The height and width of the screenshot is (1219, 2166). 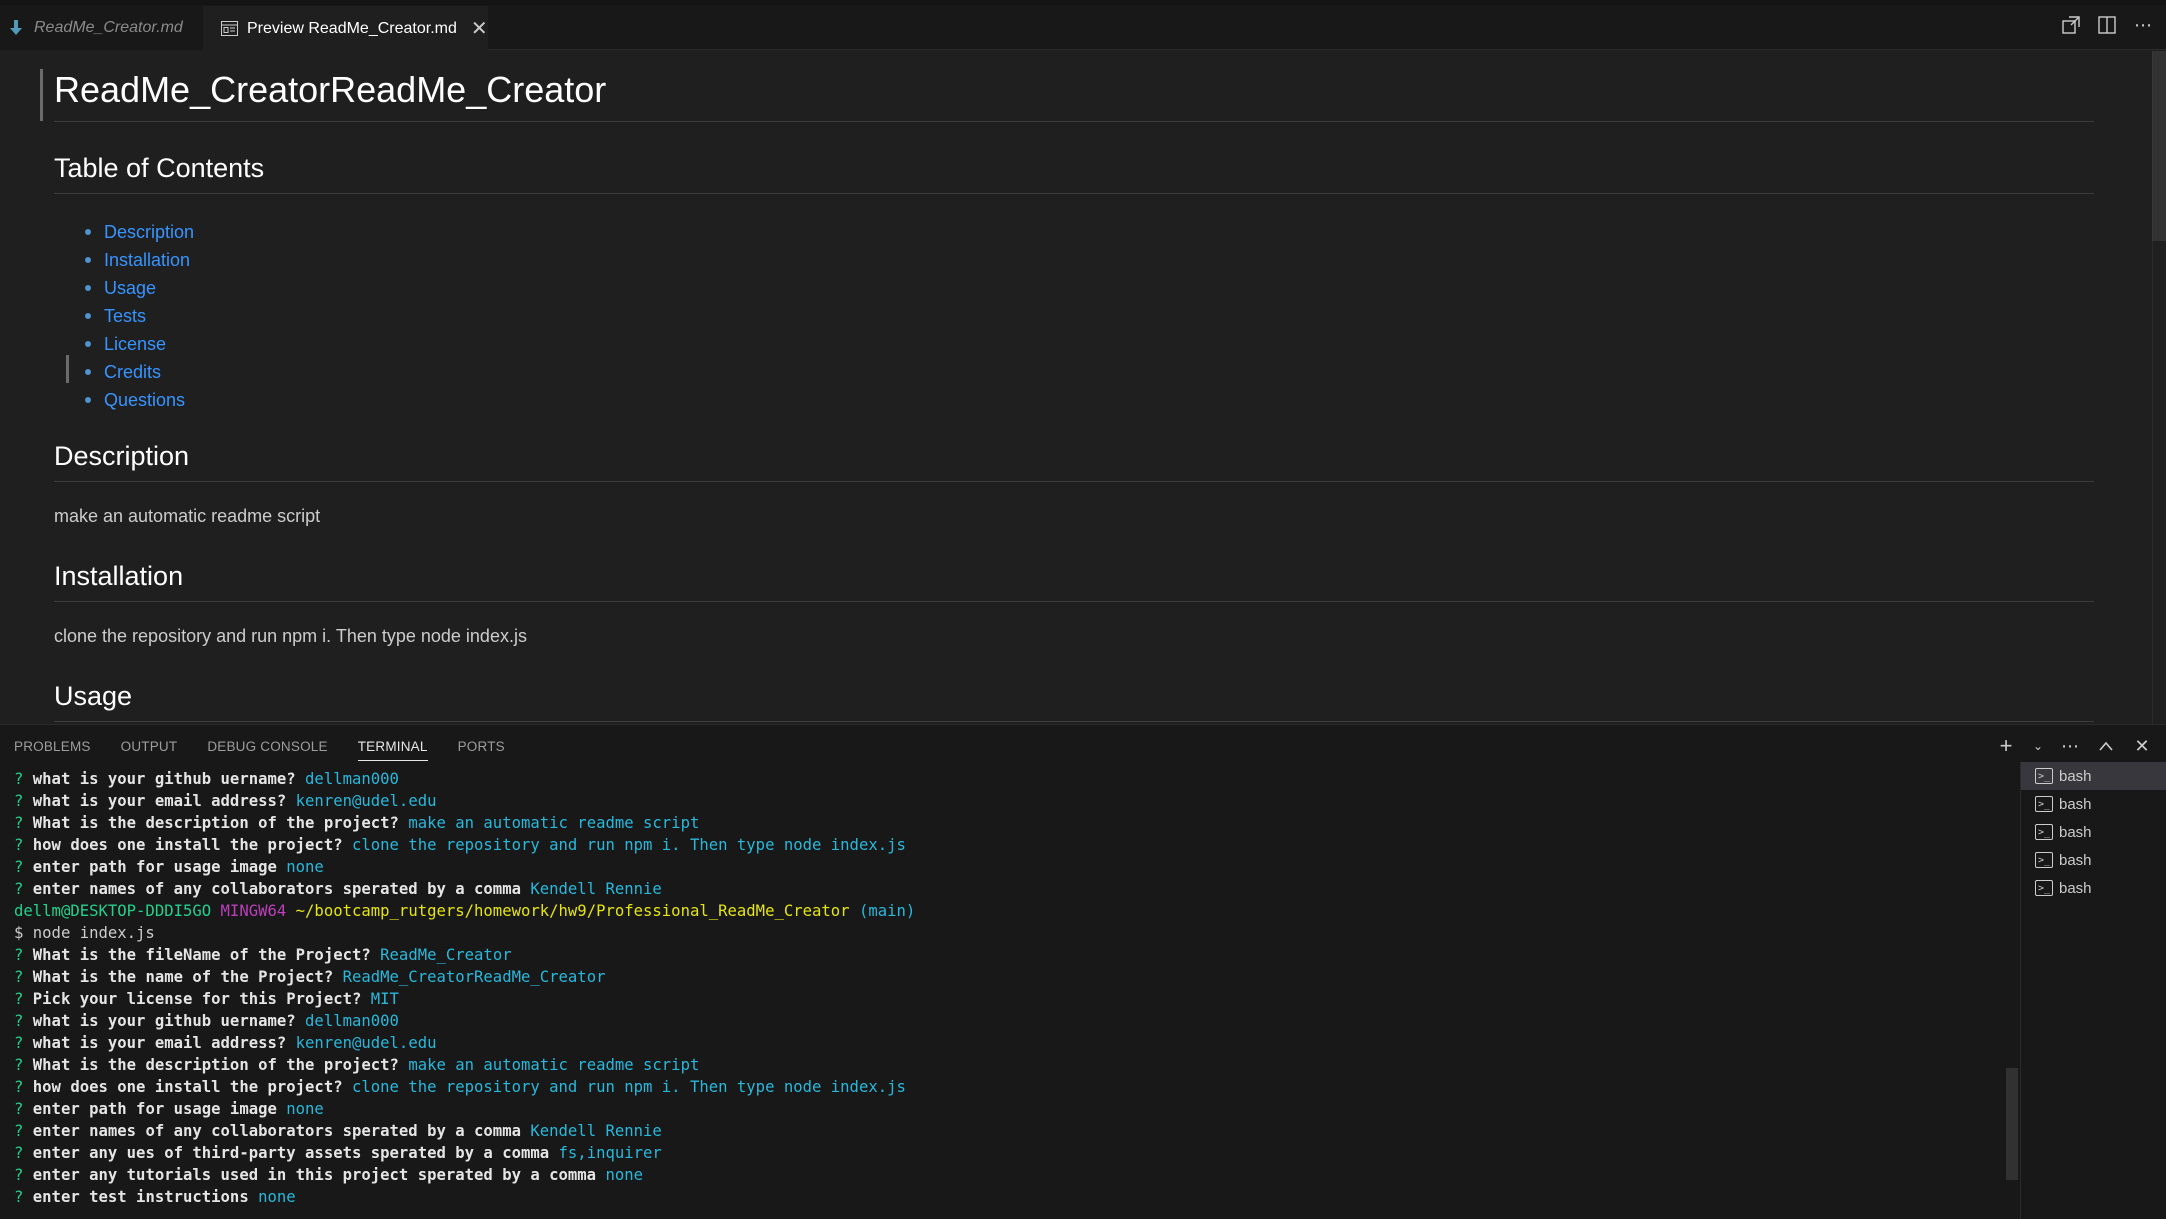 I want to click on terminal-question: Pick your license for this Project?, so click(x=201, y=999).